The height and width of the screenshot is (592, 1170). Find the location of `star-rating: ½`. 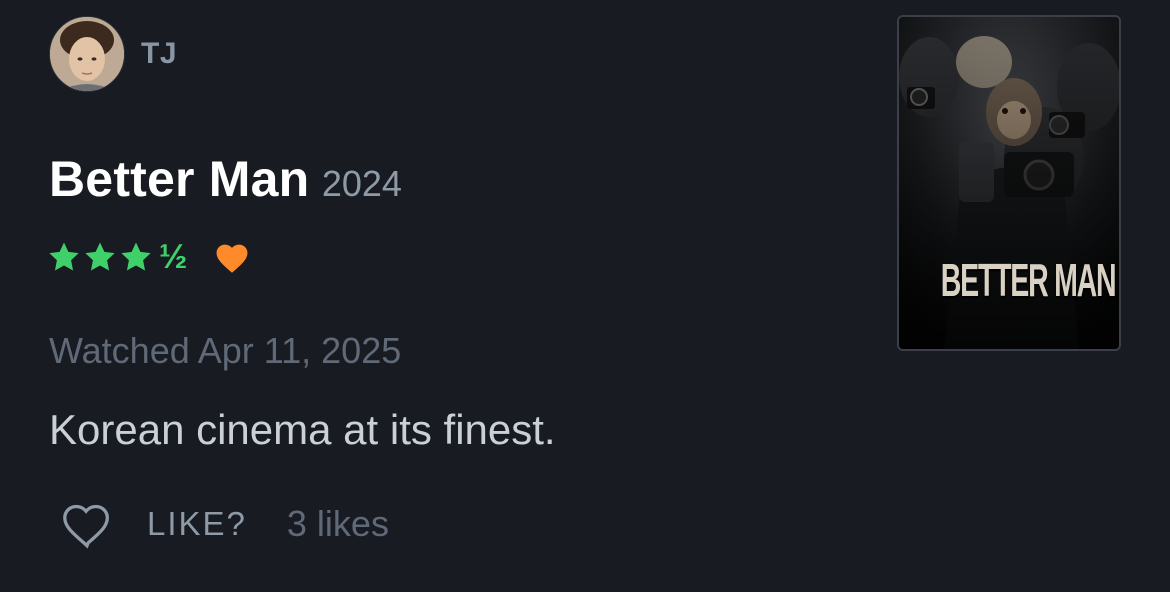

star-rating: ½ is located at coordinates (117, 257).